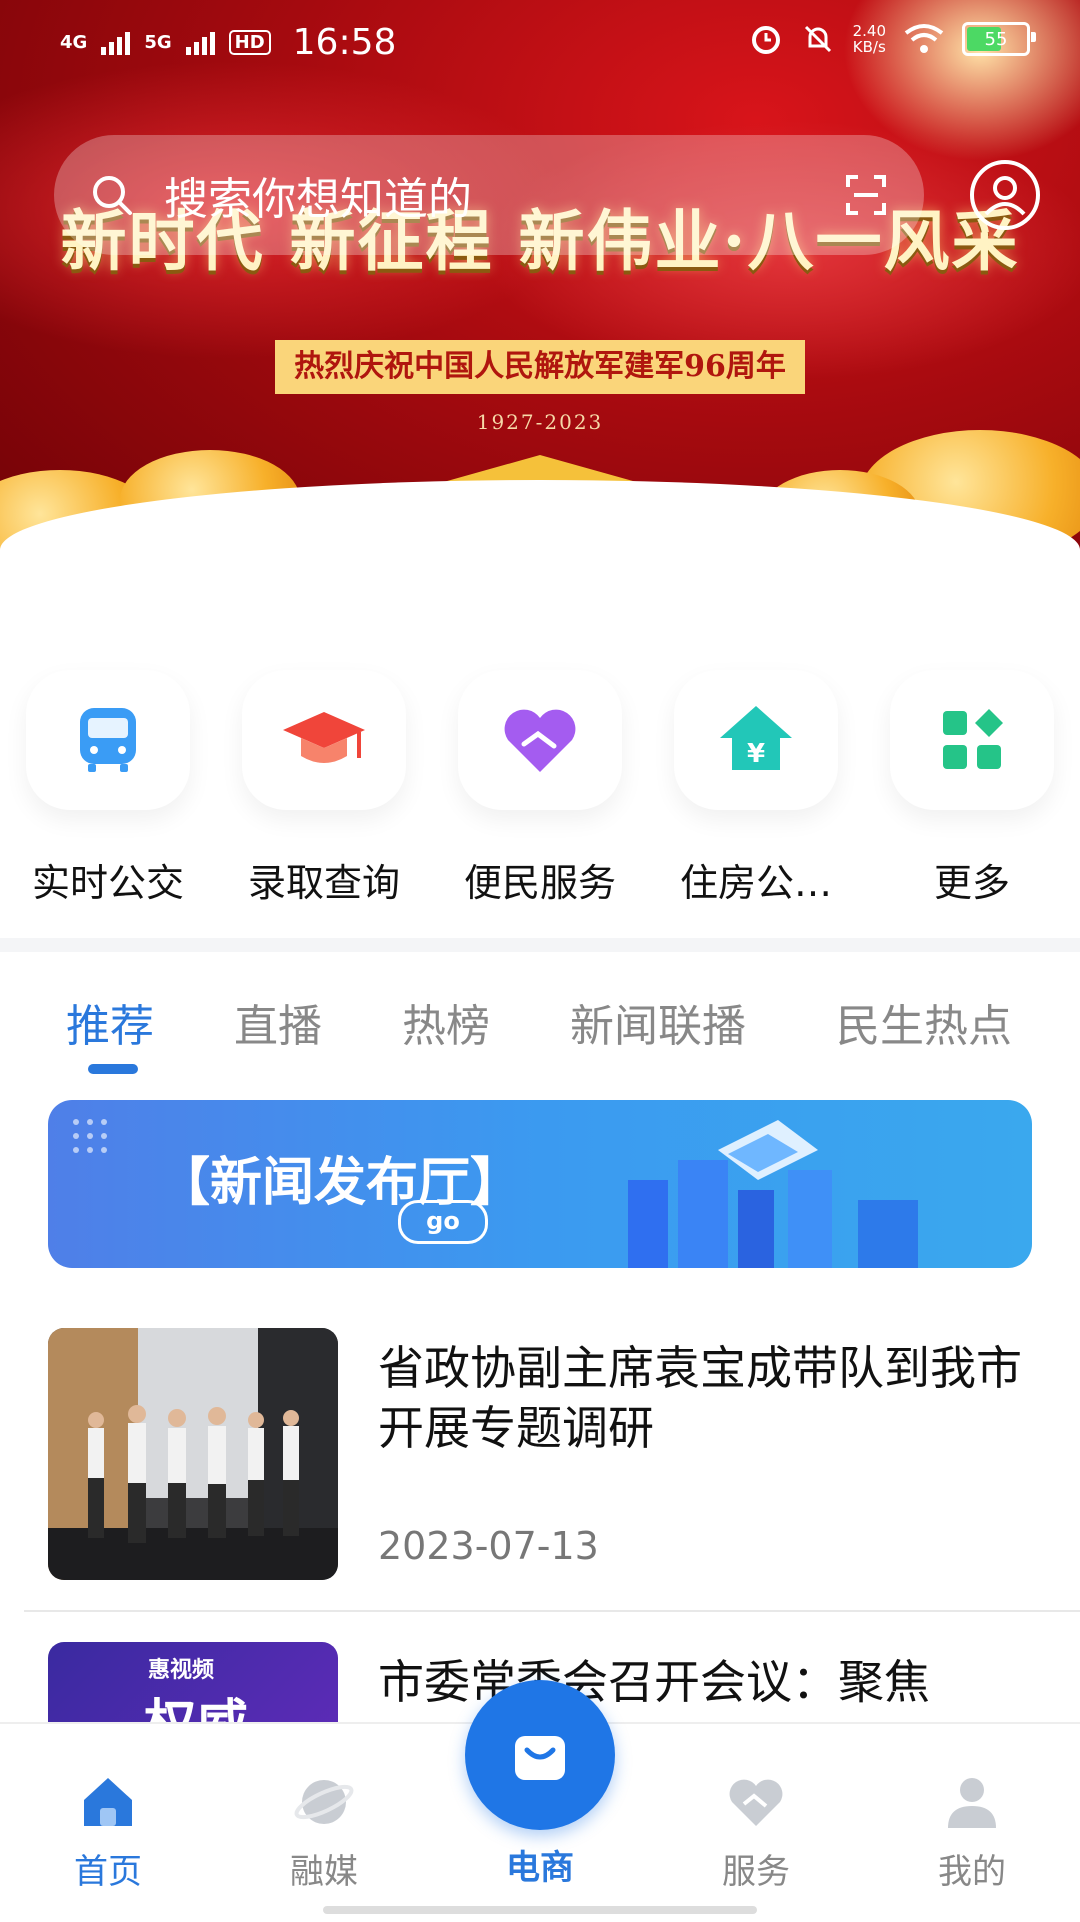 The image size is (1080, 1922). What do you see at coordinates (971, 883) in the screenshot?
I see `quick-link-label: 更多` at bounding box center [971, 883].